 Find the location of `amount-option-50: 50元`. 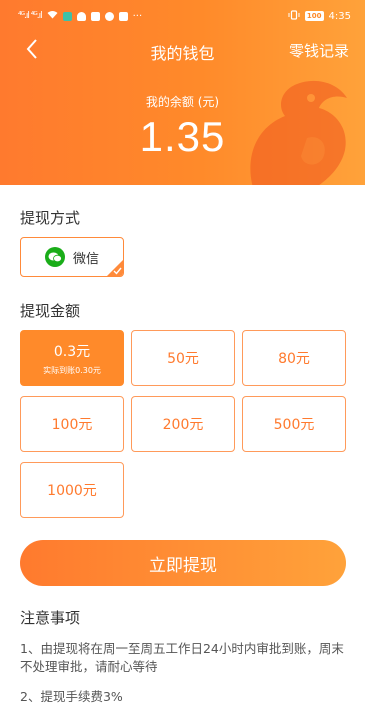

amount-option-50: 50元 is located at coordinates (183, 358).